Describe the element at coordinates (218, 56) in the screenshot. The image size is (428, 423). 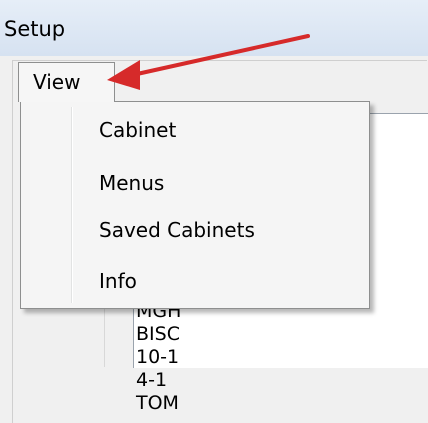
I see `arrow-shaft` at that location.